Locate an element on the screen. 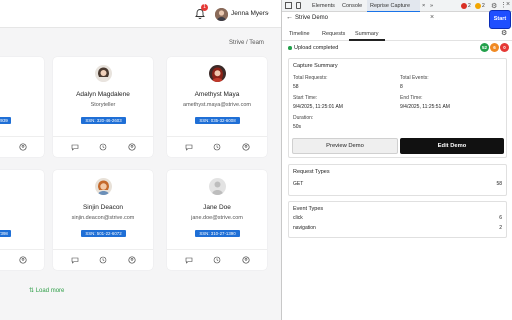 This screenshot has height=320, width=512. active-tab-indicator is located at coordinates (367, 40).